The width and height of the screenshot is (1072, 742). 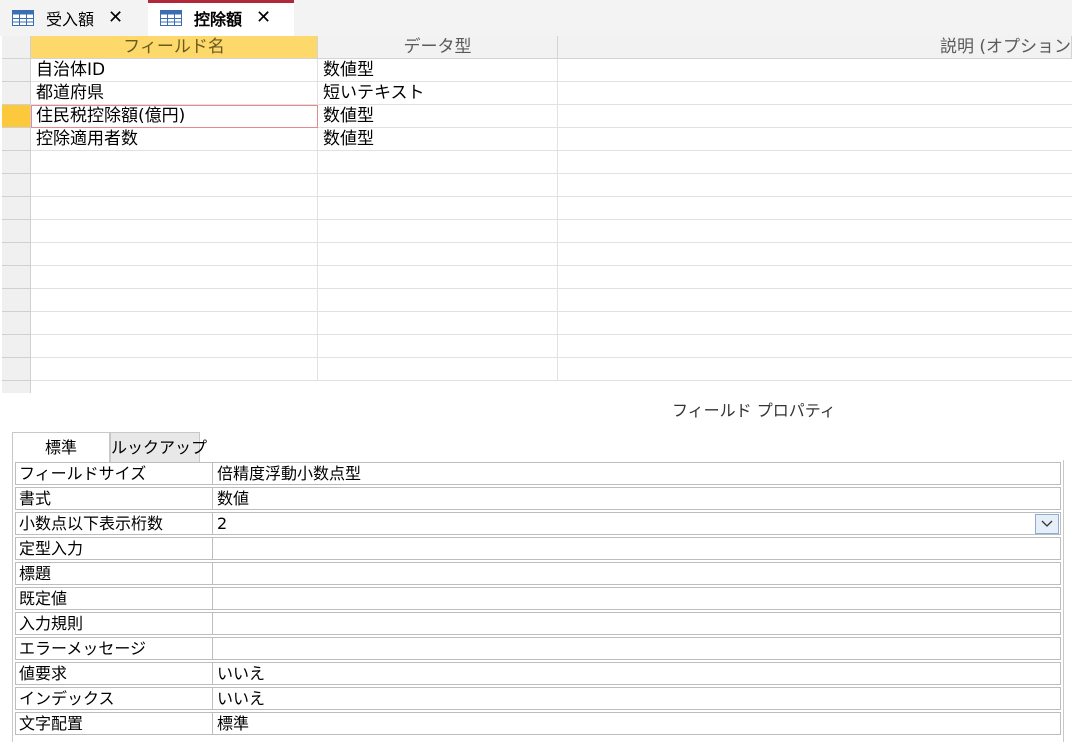 I want to click on property-row: 入力規則, so click(x=538, y=624).